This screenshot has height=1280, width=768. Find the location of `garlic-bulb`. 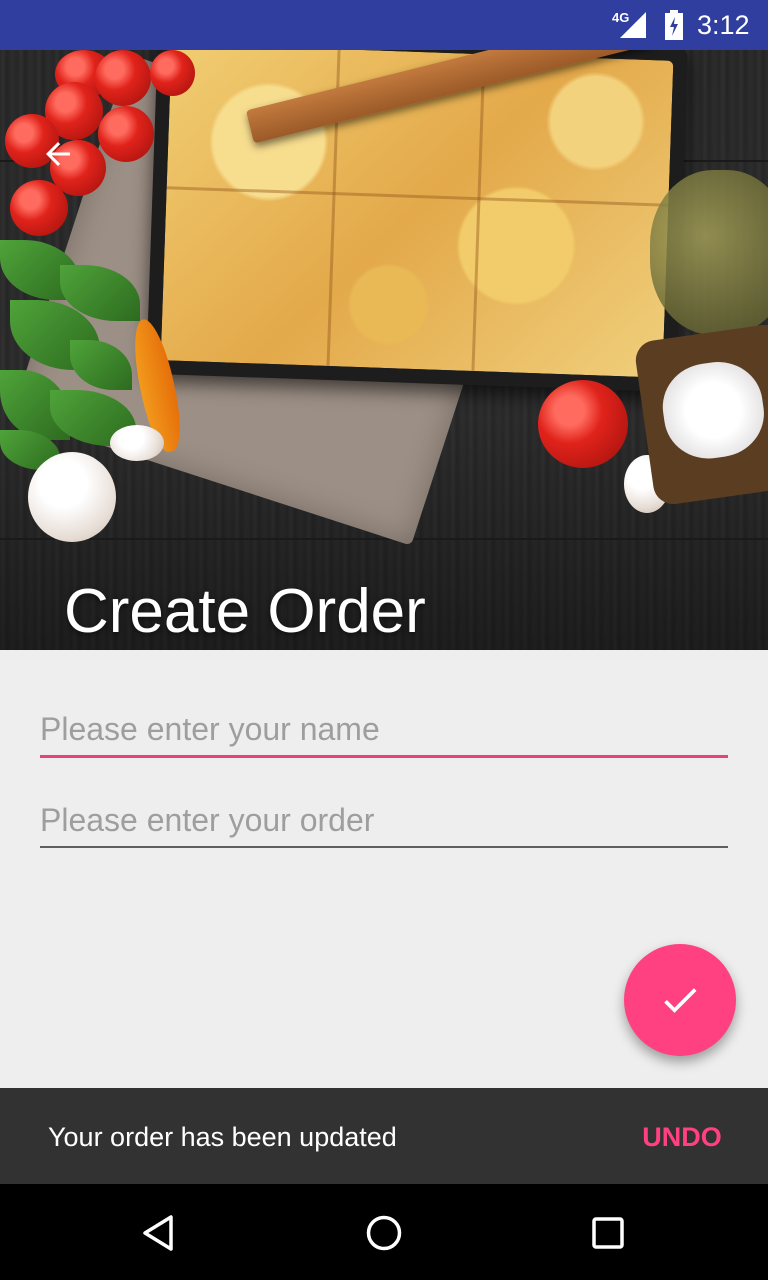

garlic-bulb is located at coordinates (72, 497).